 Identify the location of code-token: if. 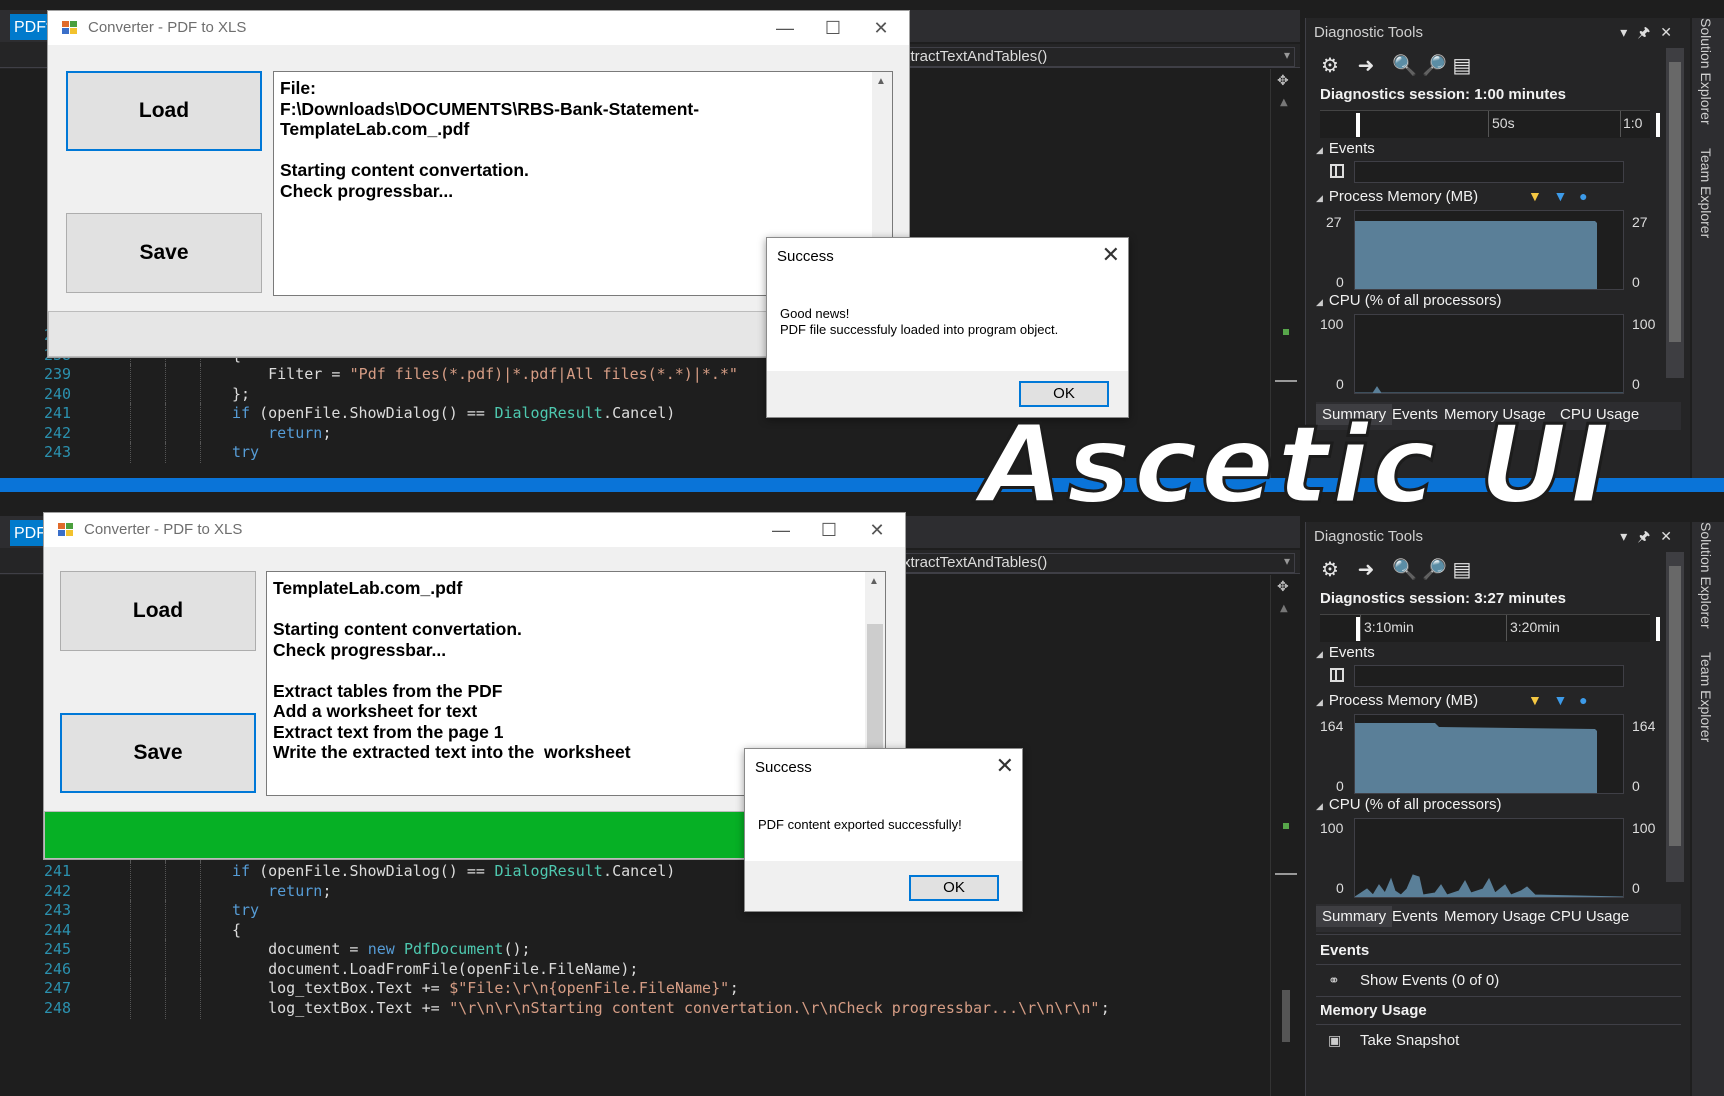
(246, 413).